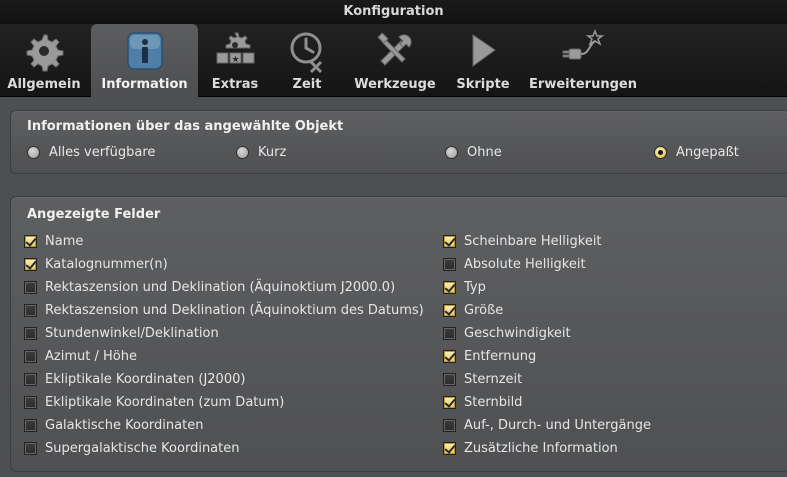 The width and height of the screenshot is (787, 477). What do you see at coordinates (475, 287) in the screenshot?
I see `checkbox-label: Typ` at bounding box center [475, 287].